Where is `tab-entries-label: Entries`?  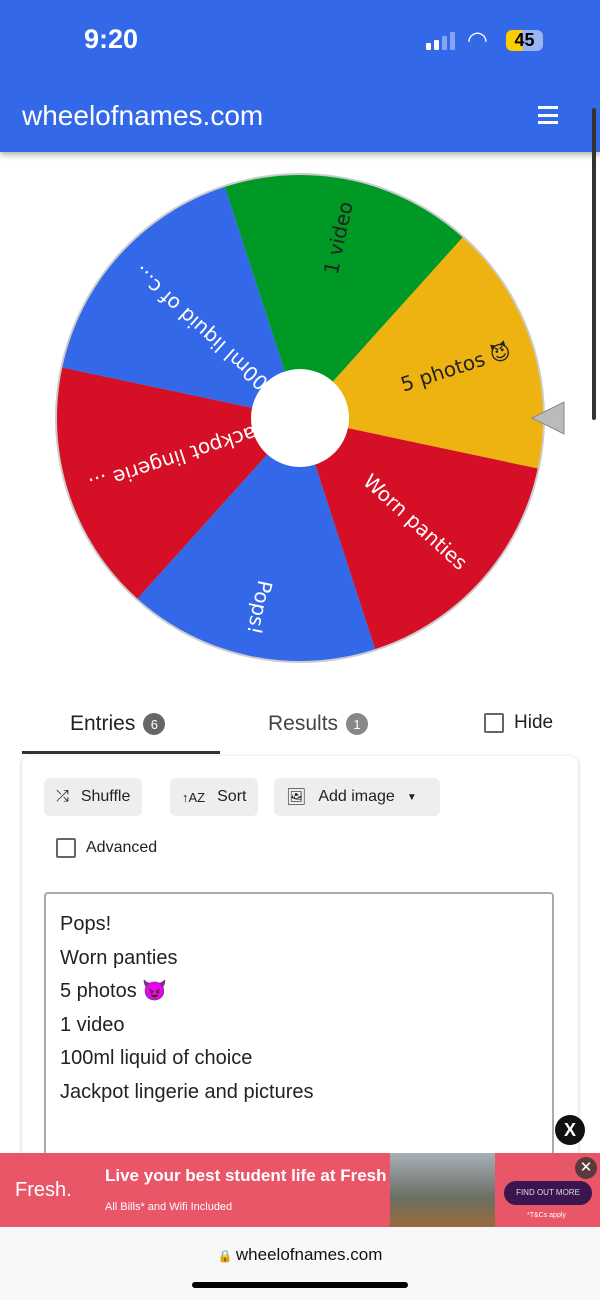
tab-entries-label: Entries is located at coordinates (103, 723).